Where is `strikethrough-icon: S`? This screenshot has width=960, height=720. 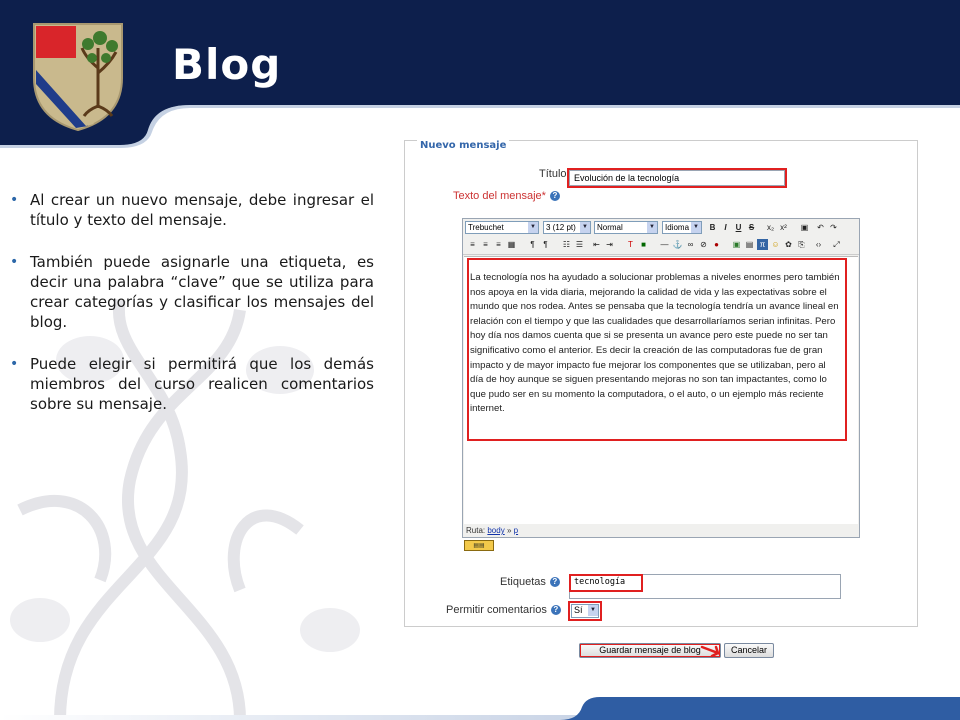
strikethrough-icon: S is located at coordinates (751, 227).